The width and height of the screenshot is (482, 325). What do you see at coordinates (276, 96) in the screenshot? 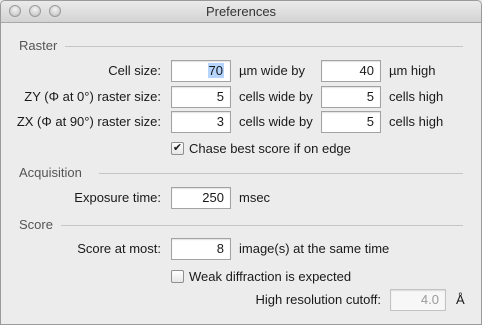
I see `zy-wide-unit: cells wide by` at bounding box center [276, 96].